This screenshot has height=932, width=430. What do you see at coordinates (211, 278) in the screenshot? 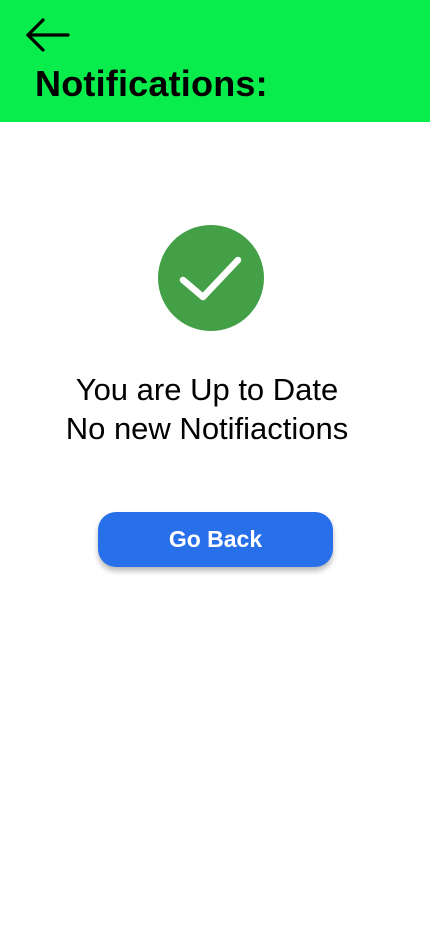
I see `check-circle-icon` at bounding box center [211, 278].